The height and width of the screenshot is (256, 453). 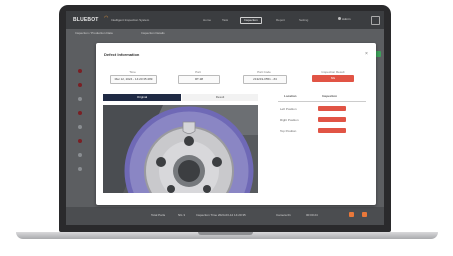 I want to click on brake-disc-photo, so click(x=180, y=149).